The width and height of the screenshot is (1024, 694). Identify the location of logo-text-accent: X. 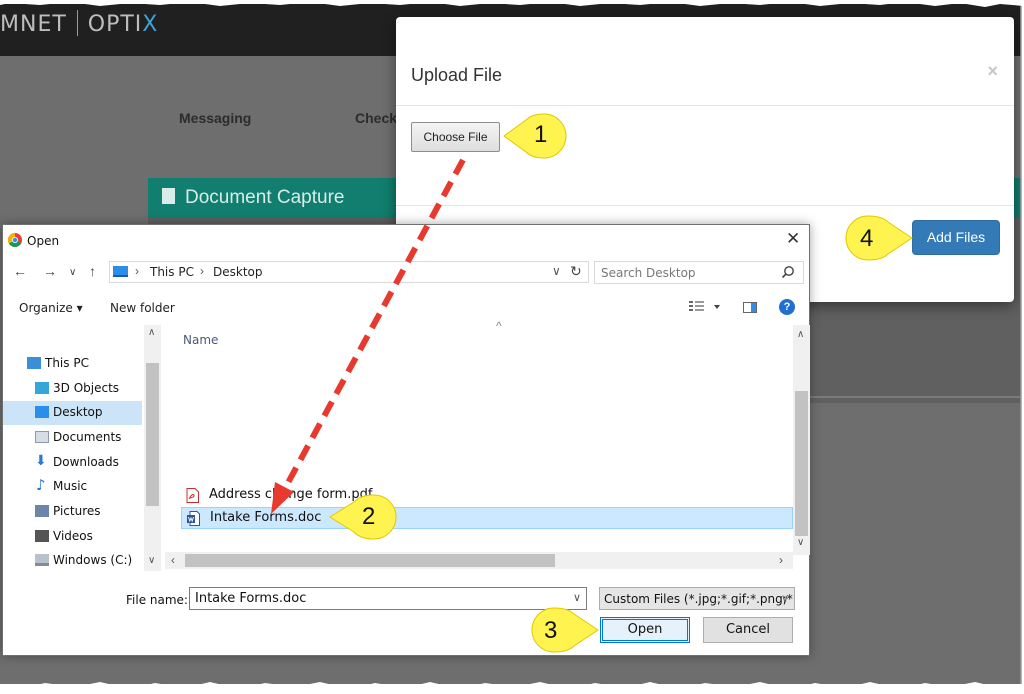
(150, 24).